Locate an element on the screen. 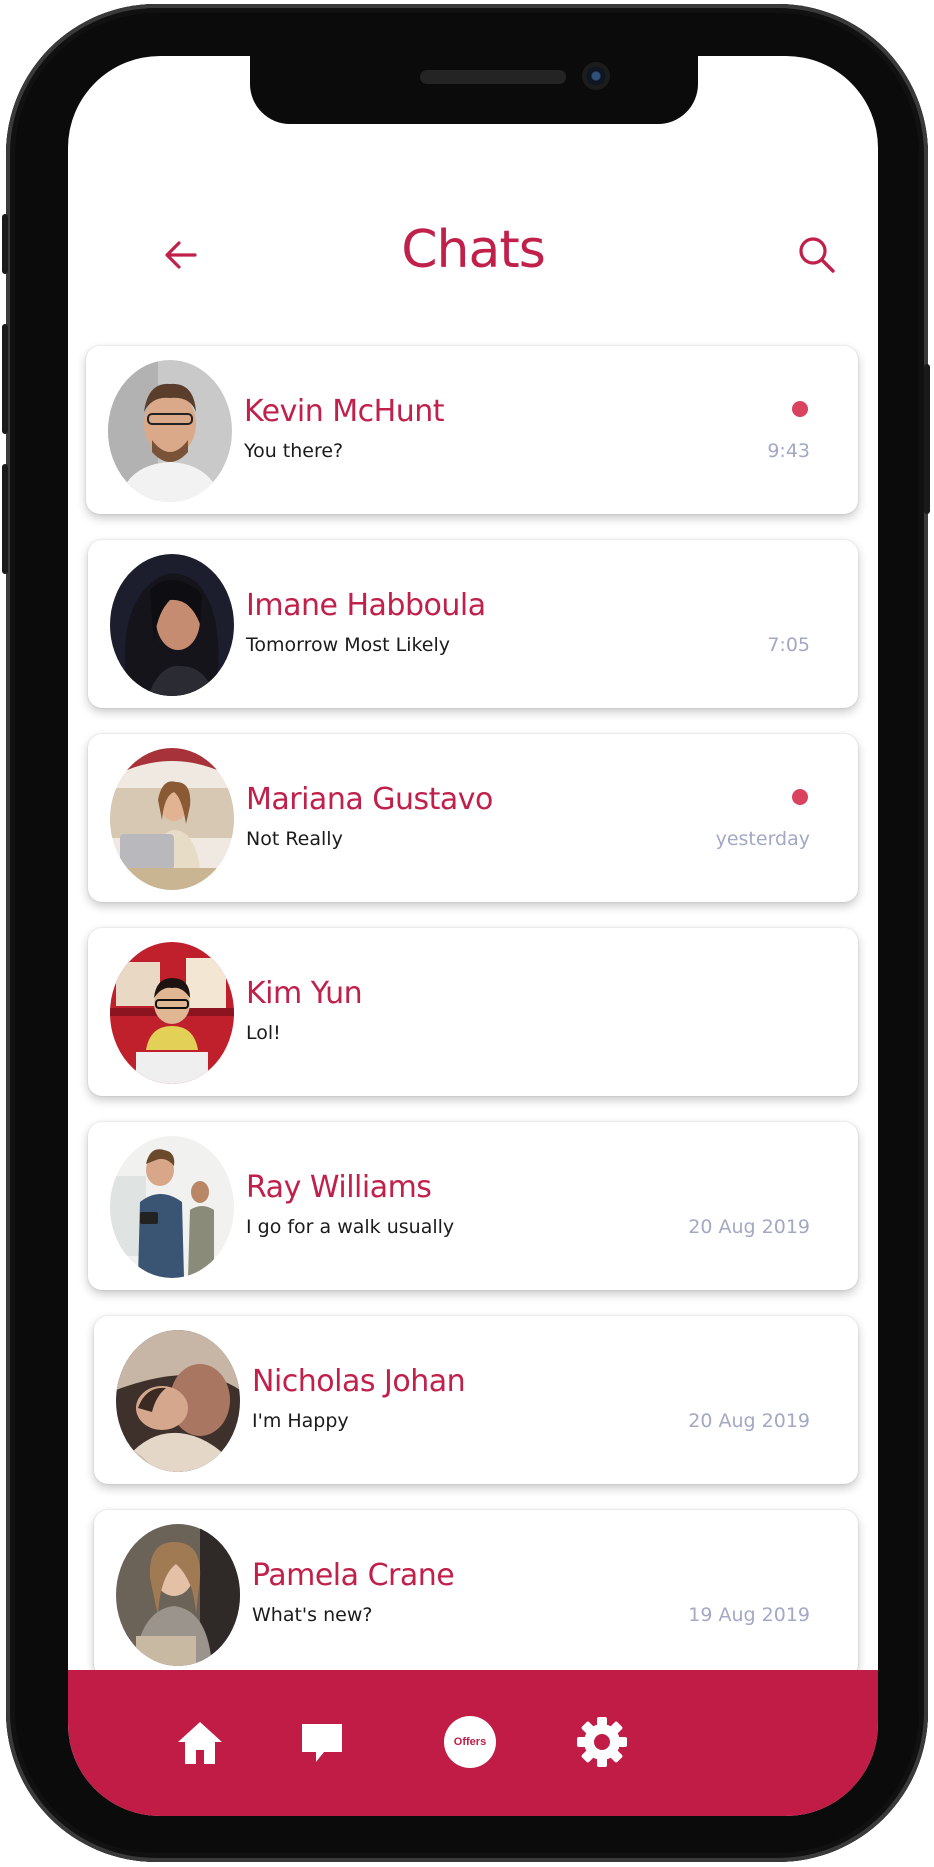 The image size is (934, 1867). chat-name: Ray Williams is located at coordinates (339, 1187).